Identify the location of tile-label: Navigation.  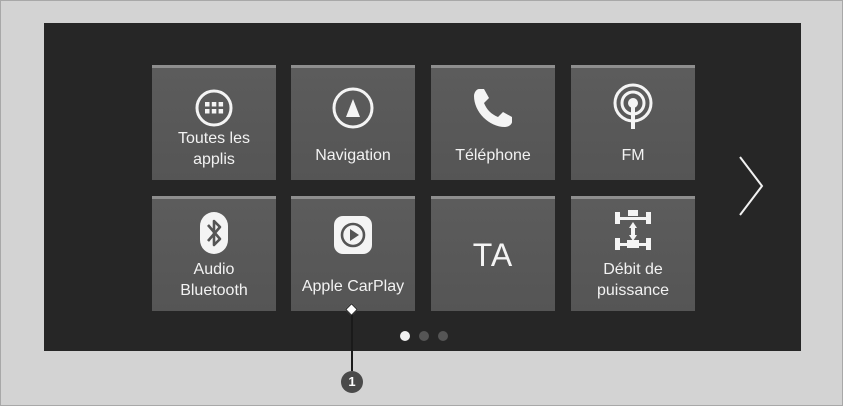
(353, 155).